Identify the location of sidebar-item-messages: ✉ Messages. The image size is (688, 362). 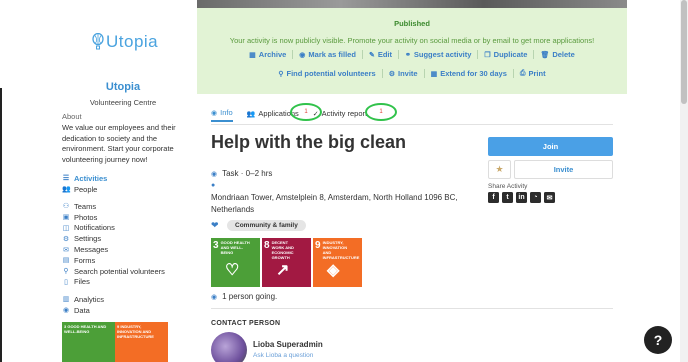
(126, 249).